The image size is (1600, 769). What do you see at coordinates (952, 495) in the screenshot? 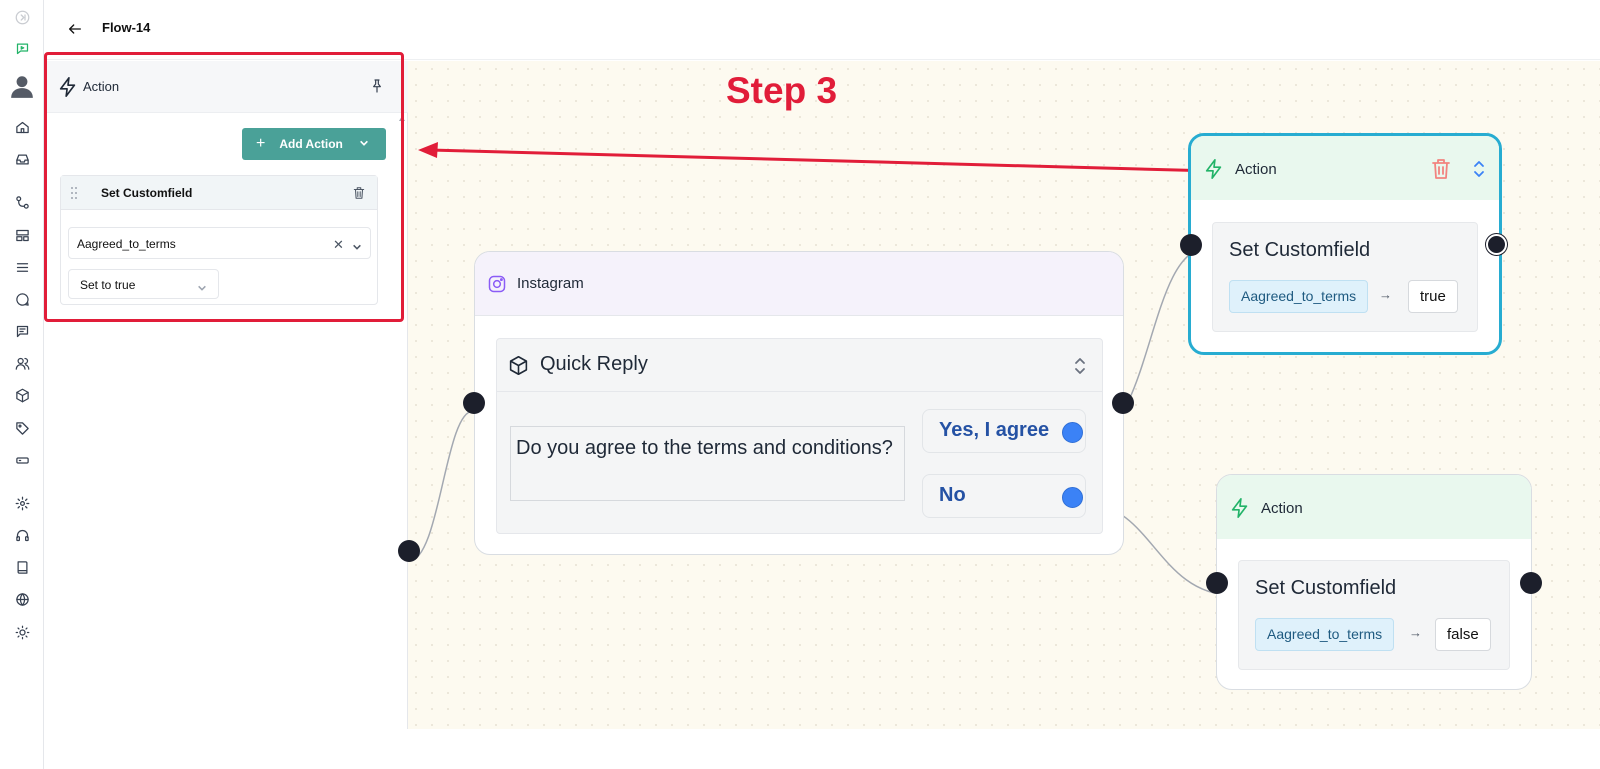
I see `reply-button-label: No` at bounding box center [952, 495].